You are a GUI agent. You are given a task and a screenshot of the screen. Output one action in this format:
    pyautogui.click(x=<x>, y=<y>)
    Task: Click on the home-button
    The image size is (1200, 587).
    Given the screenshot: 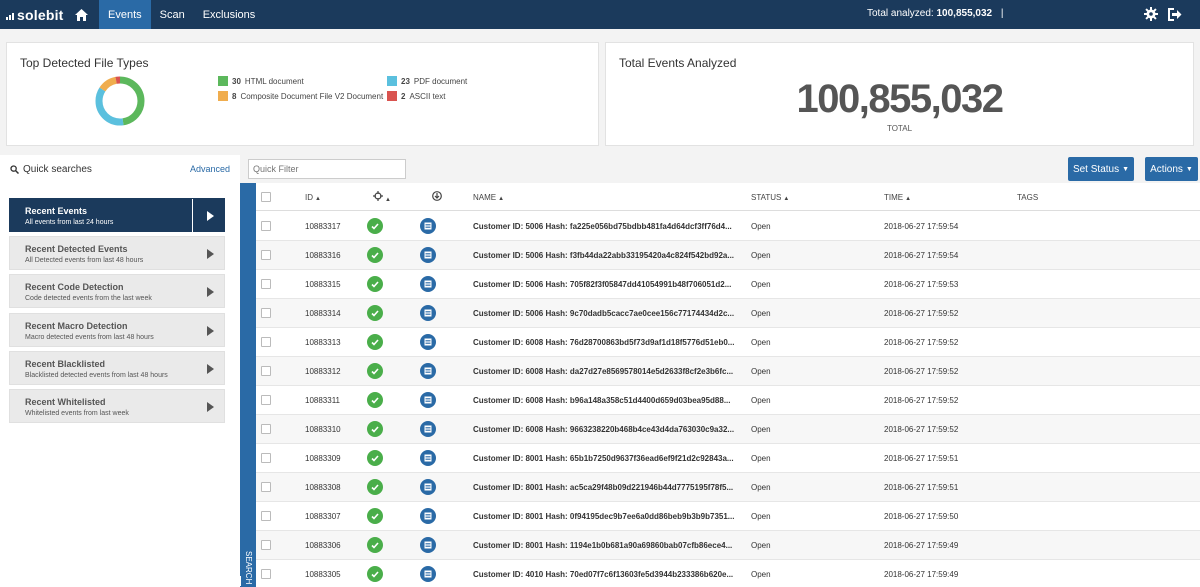 What is the action you would take?
    pyautogui.click(x=81, y=14)
    